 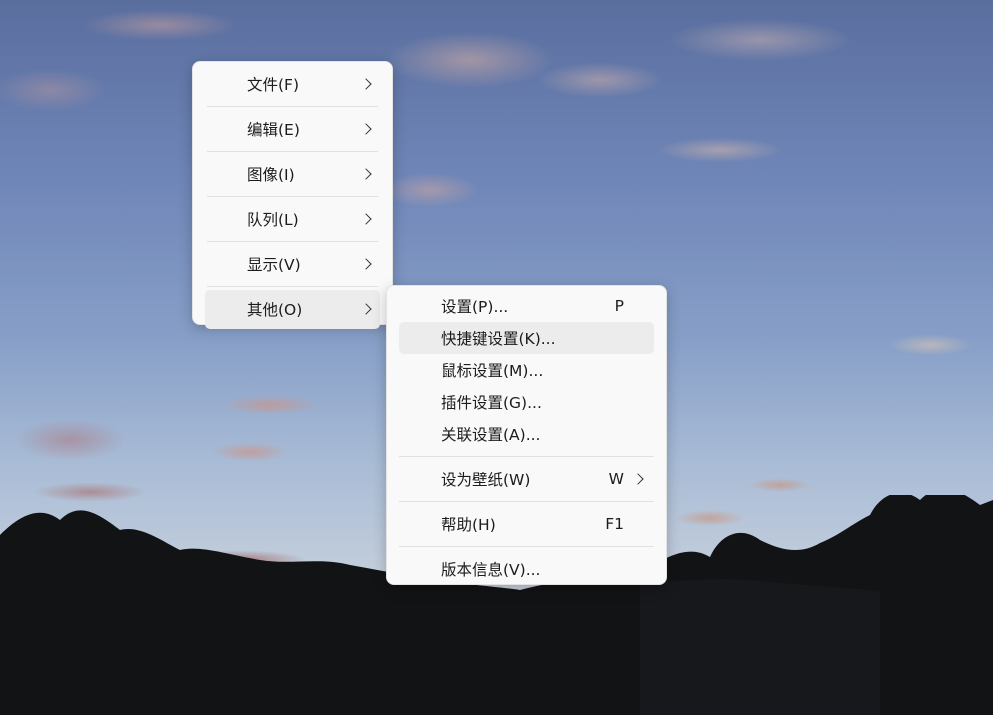 What do you see at coordinates (273, 220) in the screenshot?
I see `menu-item-label: 队列(L)` at bounding box center [273, 220].